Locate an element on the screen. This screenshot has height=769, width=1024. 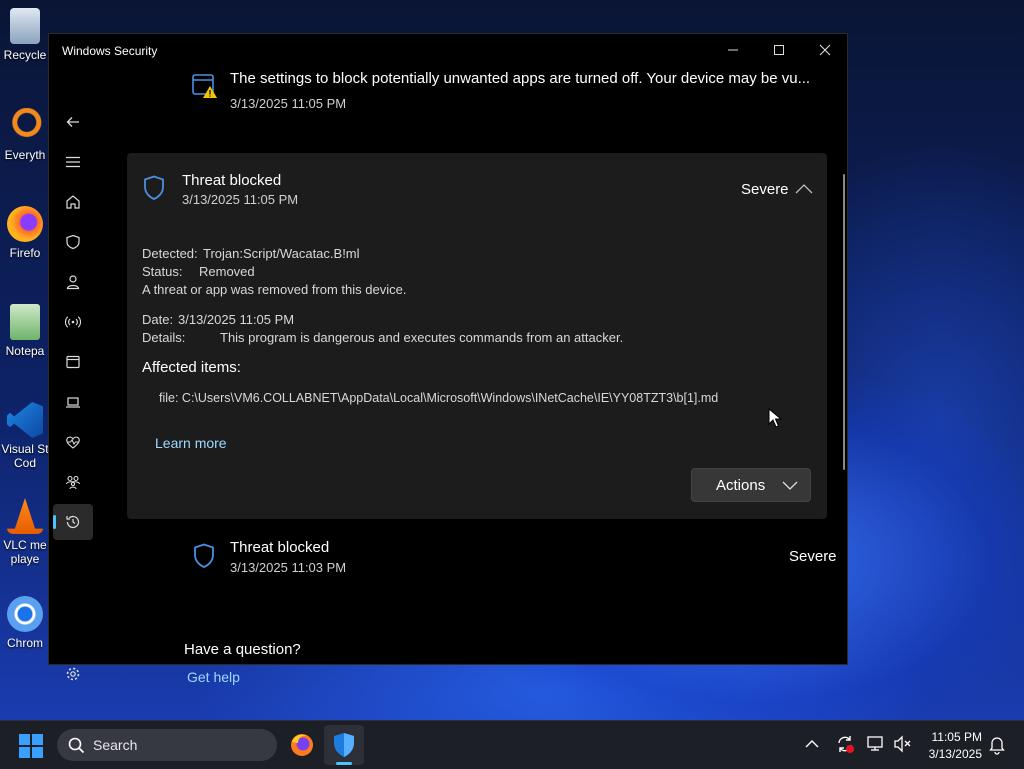
nav-home is located at coordinates (73, 202).